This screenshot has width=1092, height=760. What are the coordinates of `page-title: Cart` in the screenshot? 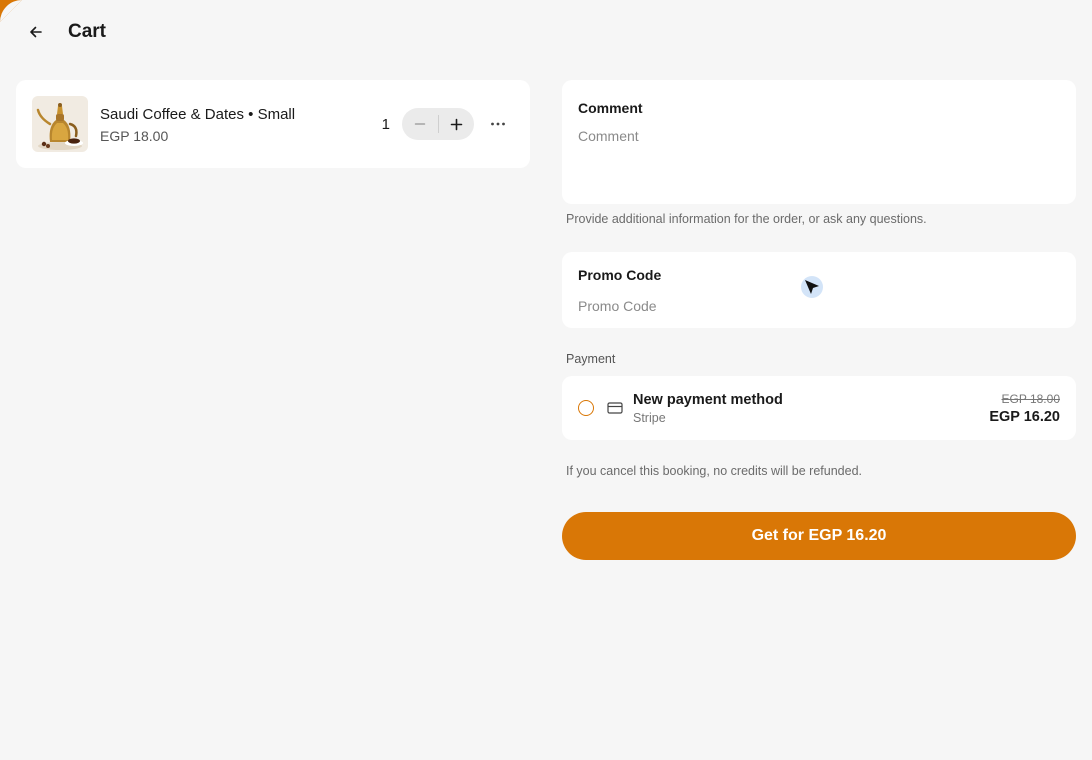 It's located at (87, 31).